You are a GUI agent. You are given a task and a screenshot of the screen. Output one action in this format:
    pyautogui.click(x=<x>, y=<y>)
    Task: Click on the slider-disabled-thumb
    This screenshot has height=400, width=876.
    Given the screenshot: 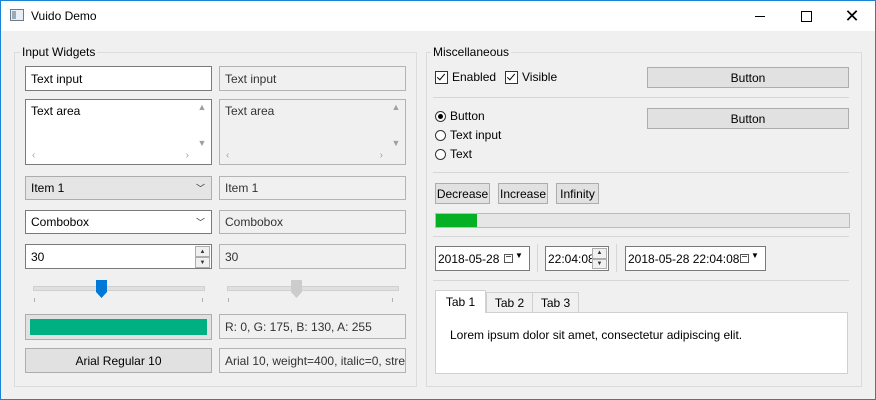 What is the action you would take?
    pyautogui.click(x=296, y=289)
    